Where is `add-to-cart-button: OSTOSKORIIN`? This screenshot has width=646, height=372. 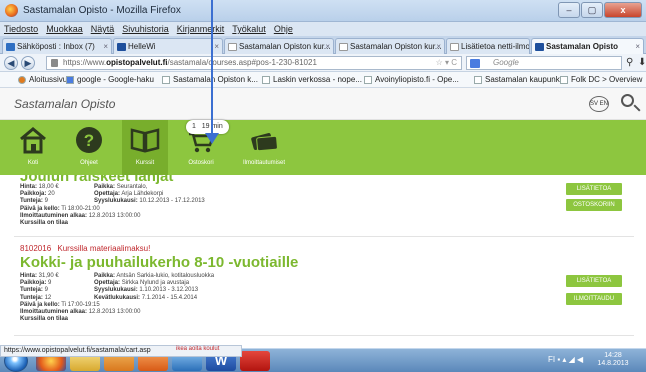 add-to-cart-button: OSTOSKORIIN is located at coordinates (594, 205).